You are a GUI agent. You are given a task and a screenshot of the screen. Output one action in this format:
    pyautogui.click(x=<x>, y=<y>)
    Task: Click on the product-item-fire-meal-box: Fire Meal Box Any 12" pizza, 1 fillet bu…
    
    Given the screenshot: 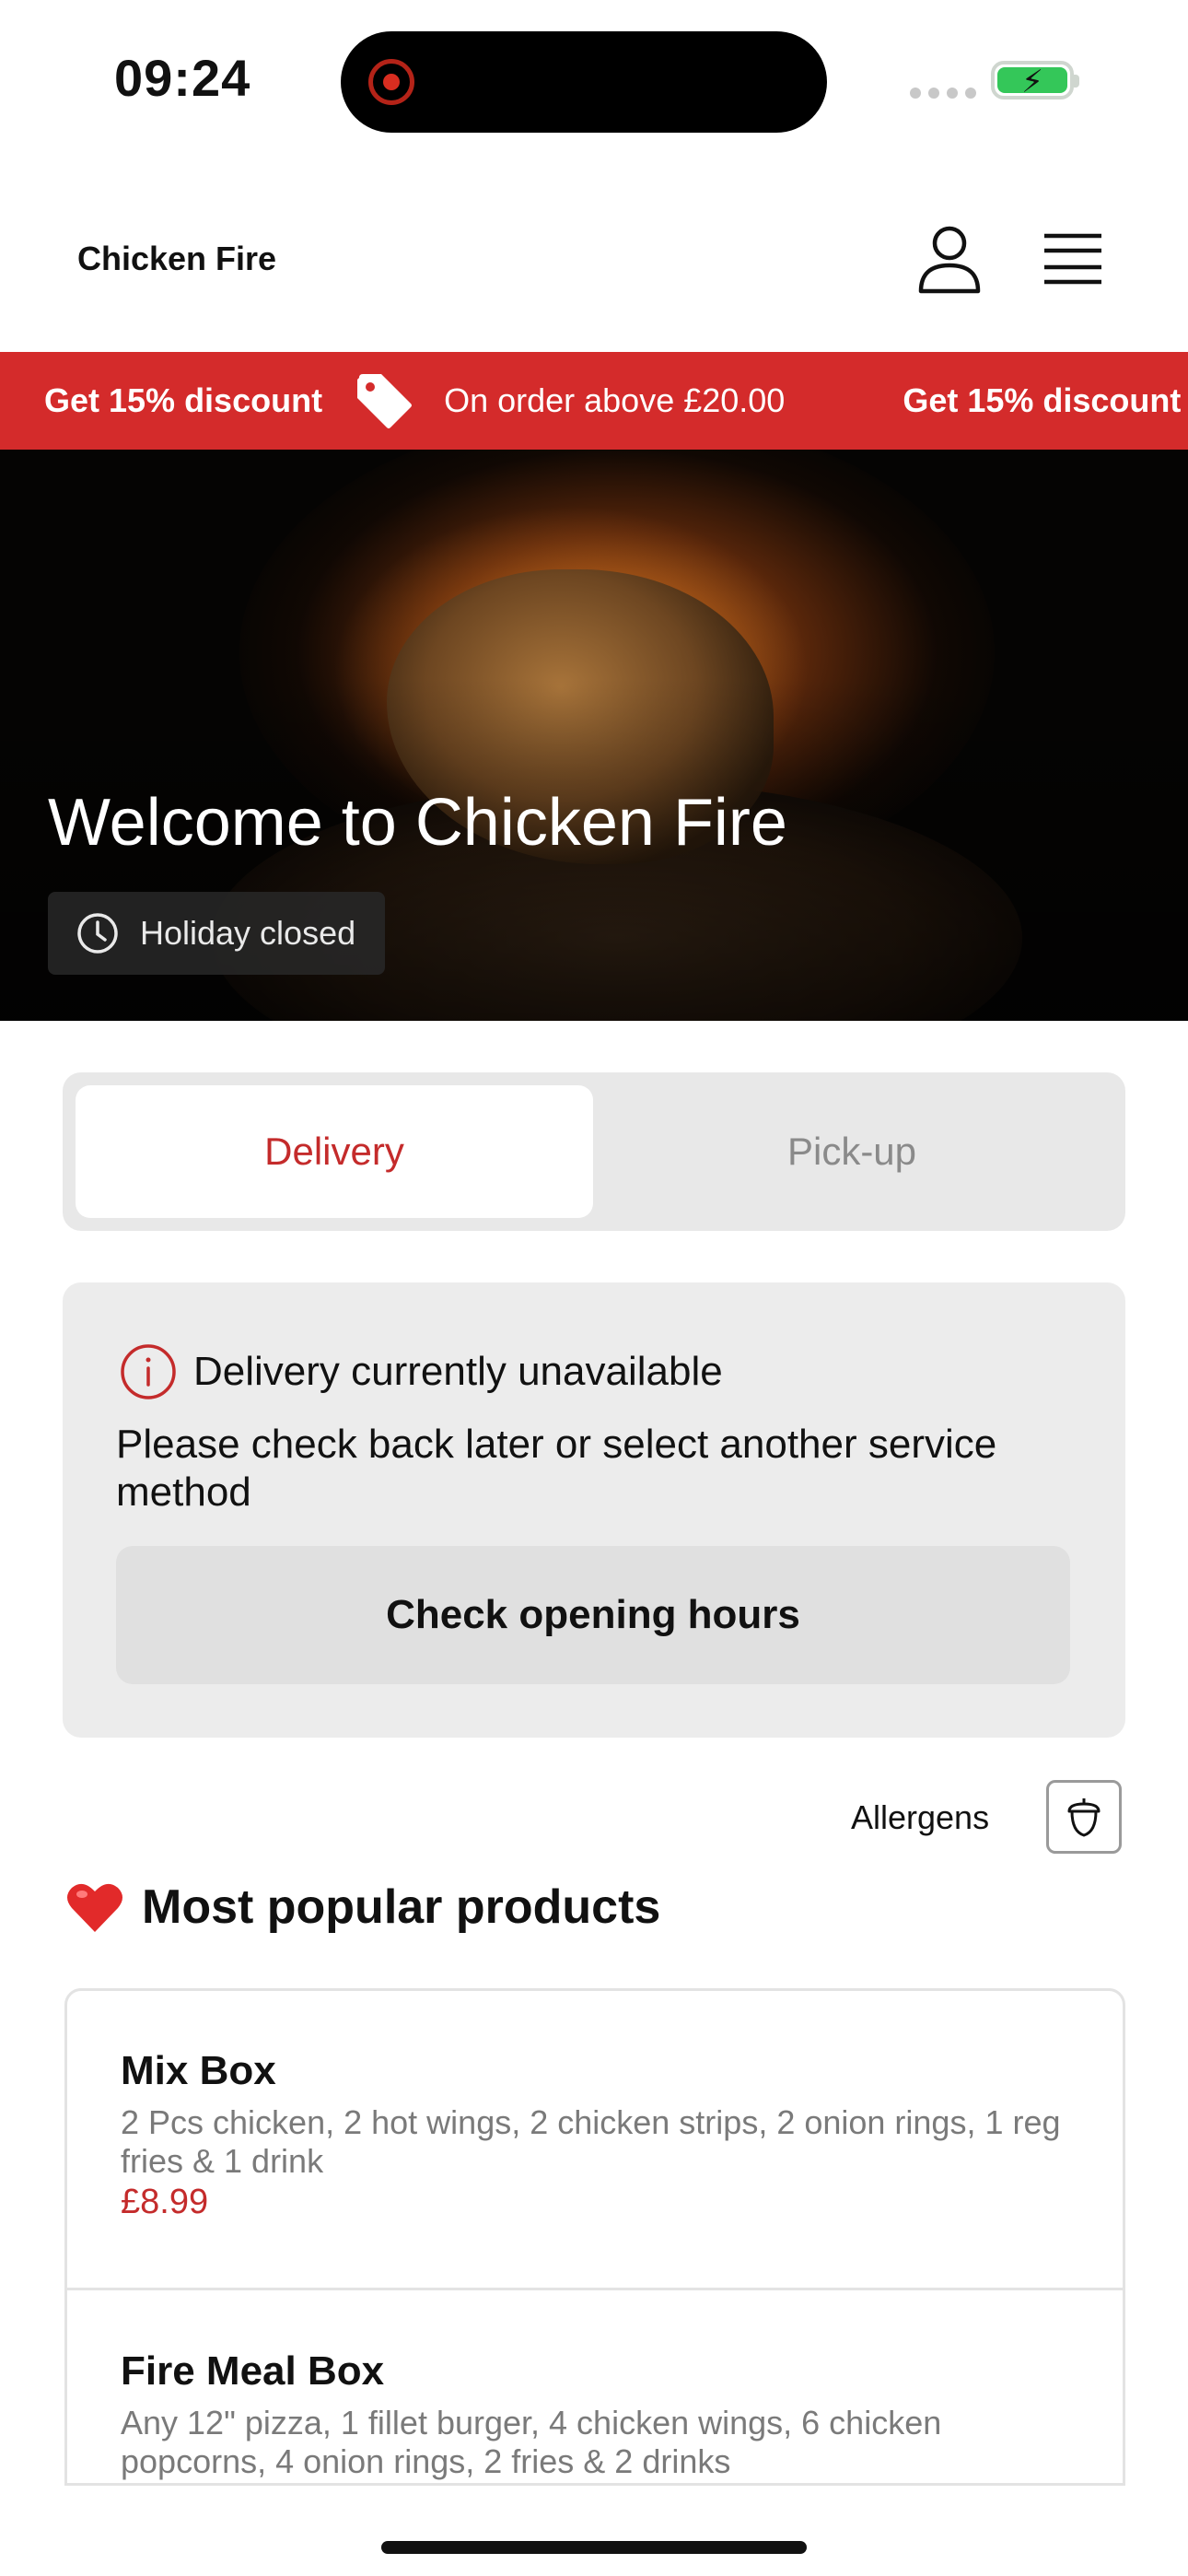 What is the action you would take?
    pyautogui.click(x=595, y=2414)
    